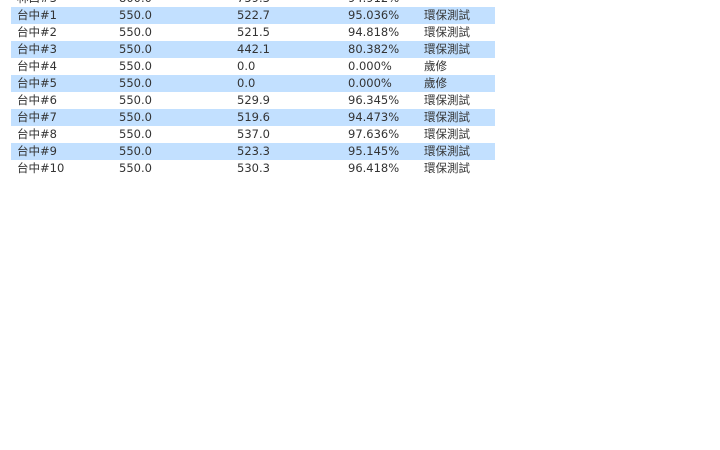  I want to click on output-cell: 522.7, so click(253, 15).